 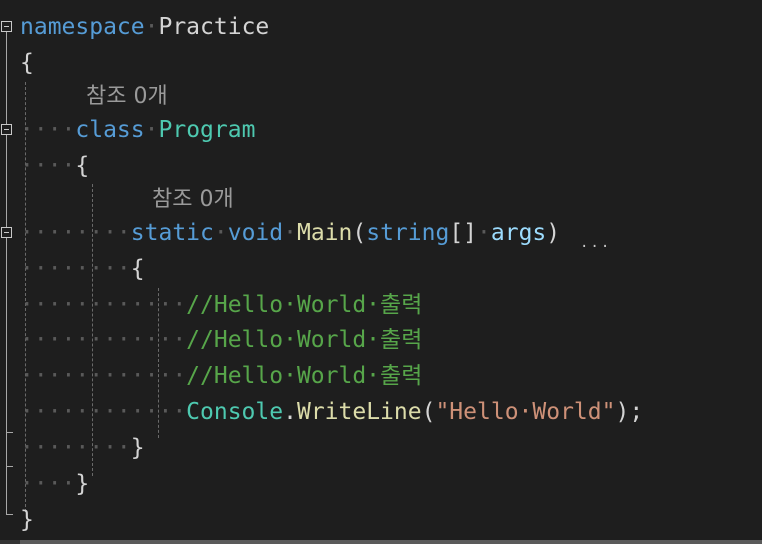 What do you see at coordinates (172, 233) in the screenshot?
I see `keyword-static: static` at bounding box center [172, 233].